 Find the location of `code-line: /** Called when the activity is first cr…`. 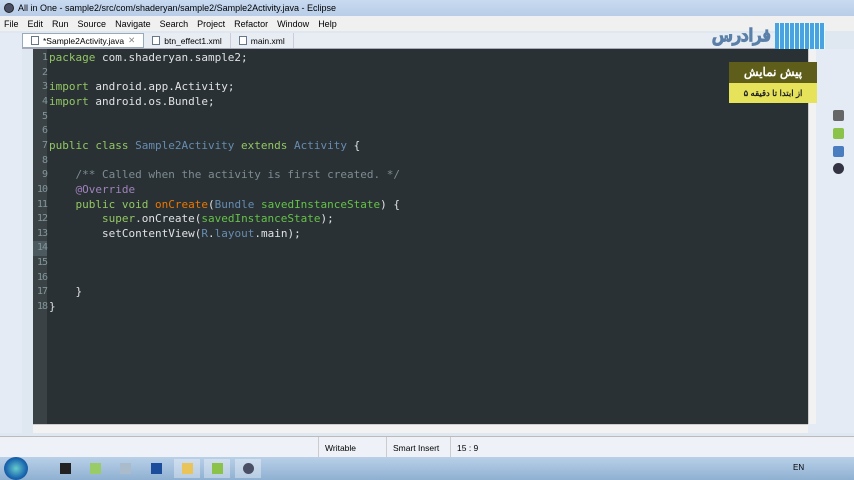

code-line: /** Called when the activity is first cr… is located at coordinates (224, 175).